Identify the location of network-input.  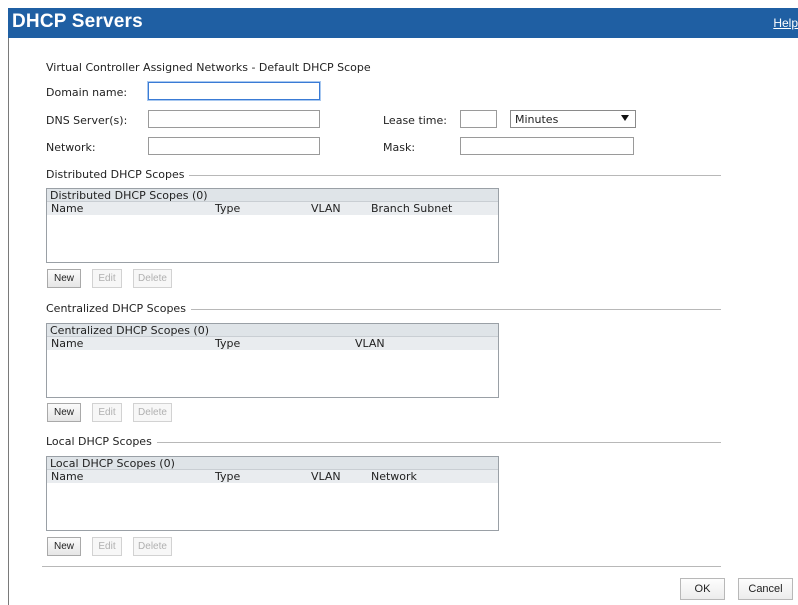
(234, 146).